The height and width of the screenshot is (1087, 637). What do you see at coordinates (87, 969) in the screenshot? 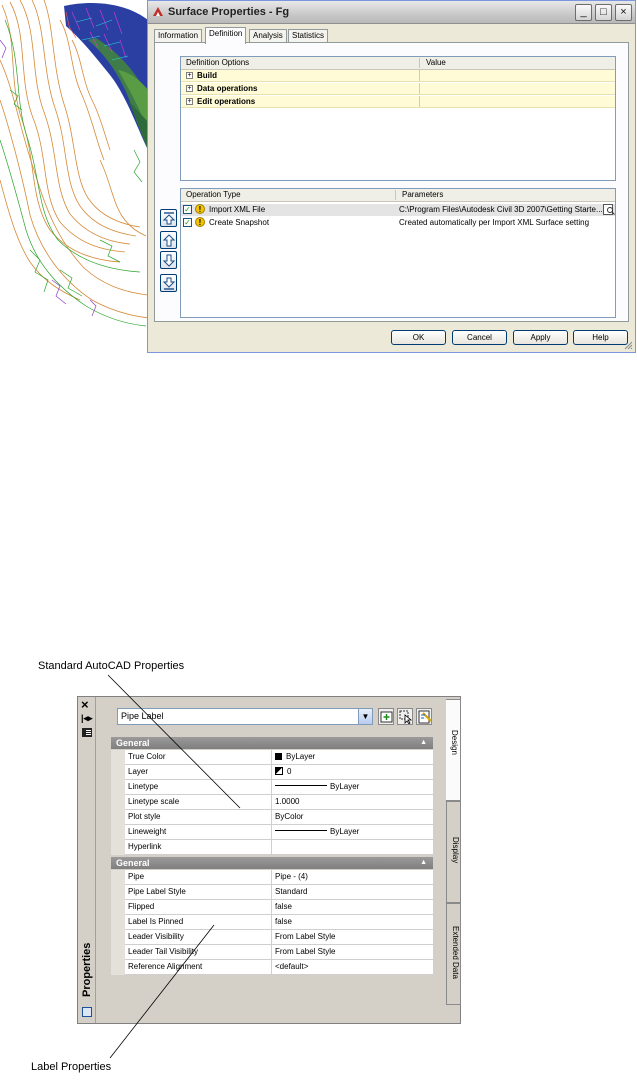
I see `palette-title: Properties` at bounding box center [87, 969].